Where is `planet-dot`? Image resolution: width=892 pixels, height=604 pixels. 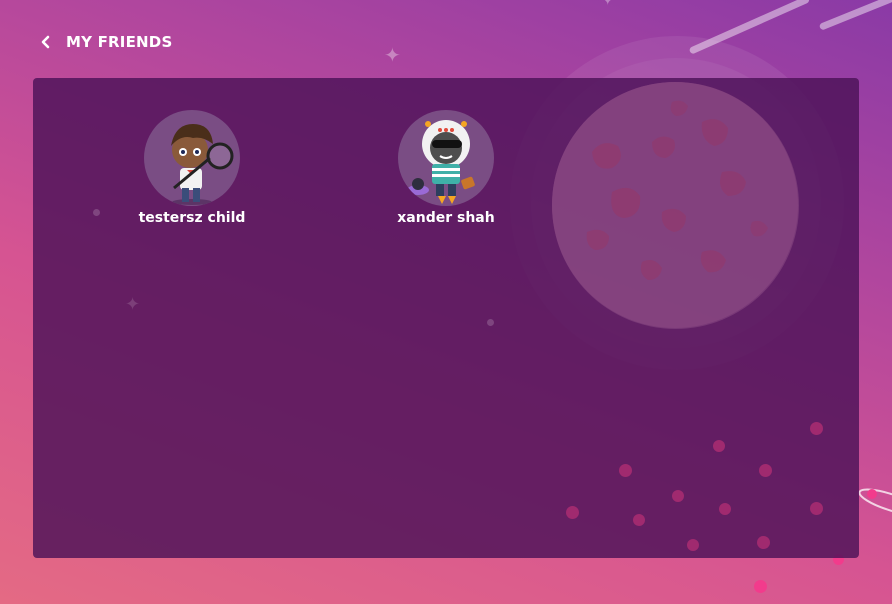 planet-dot is located at coordinates (760, 586).